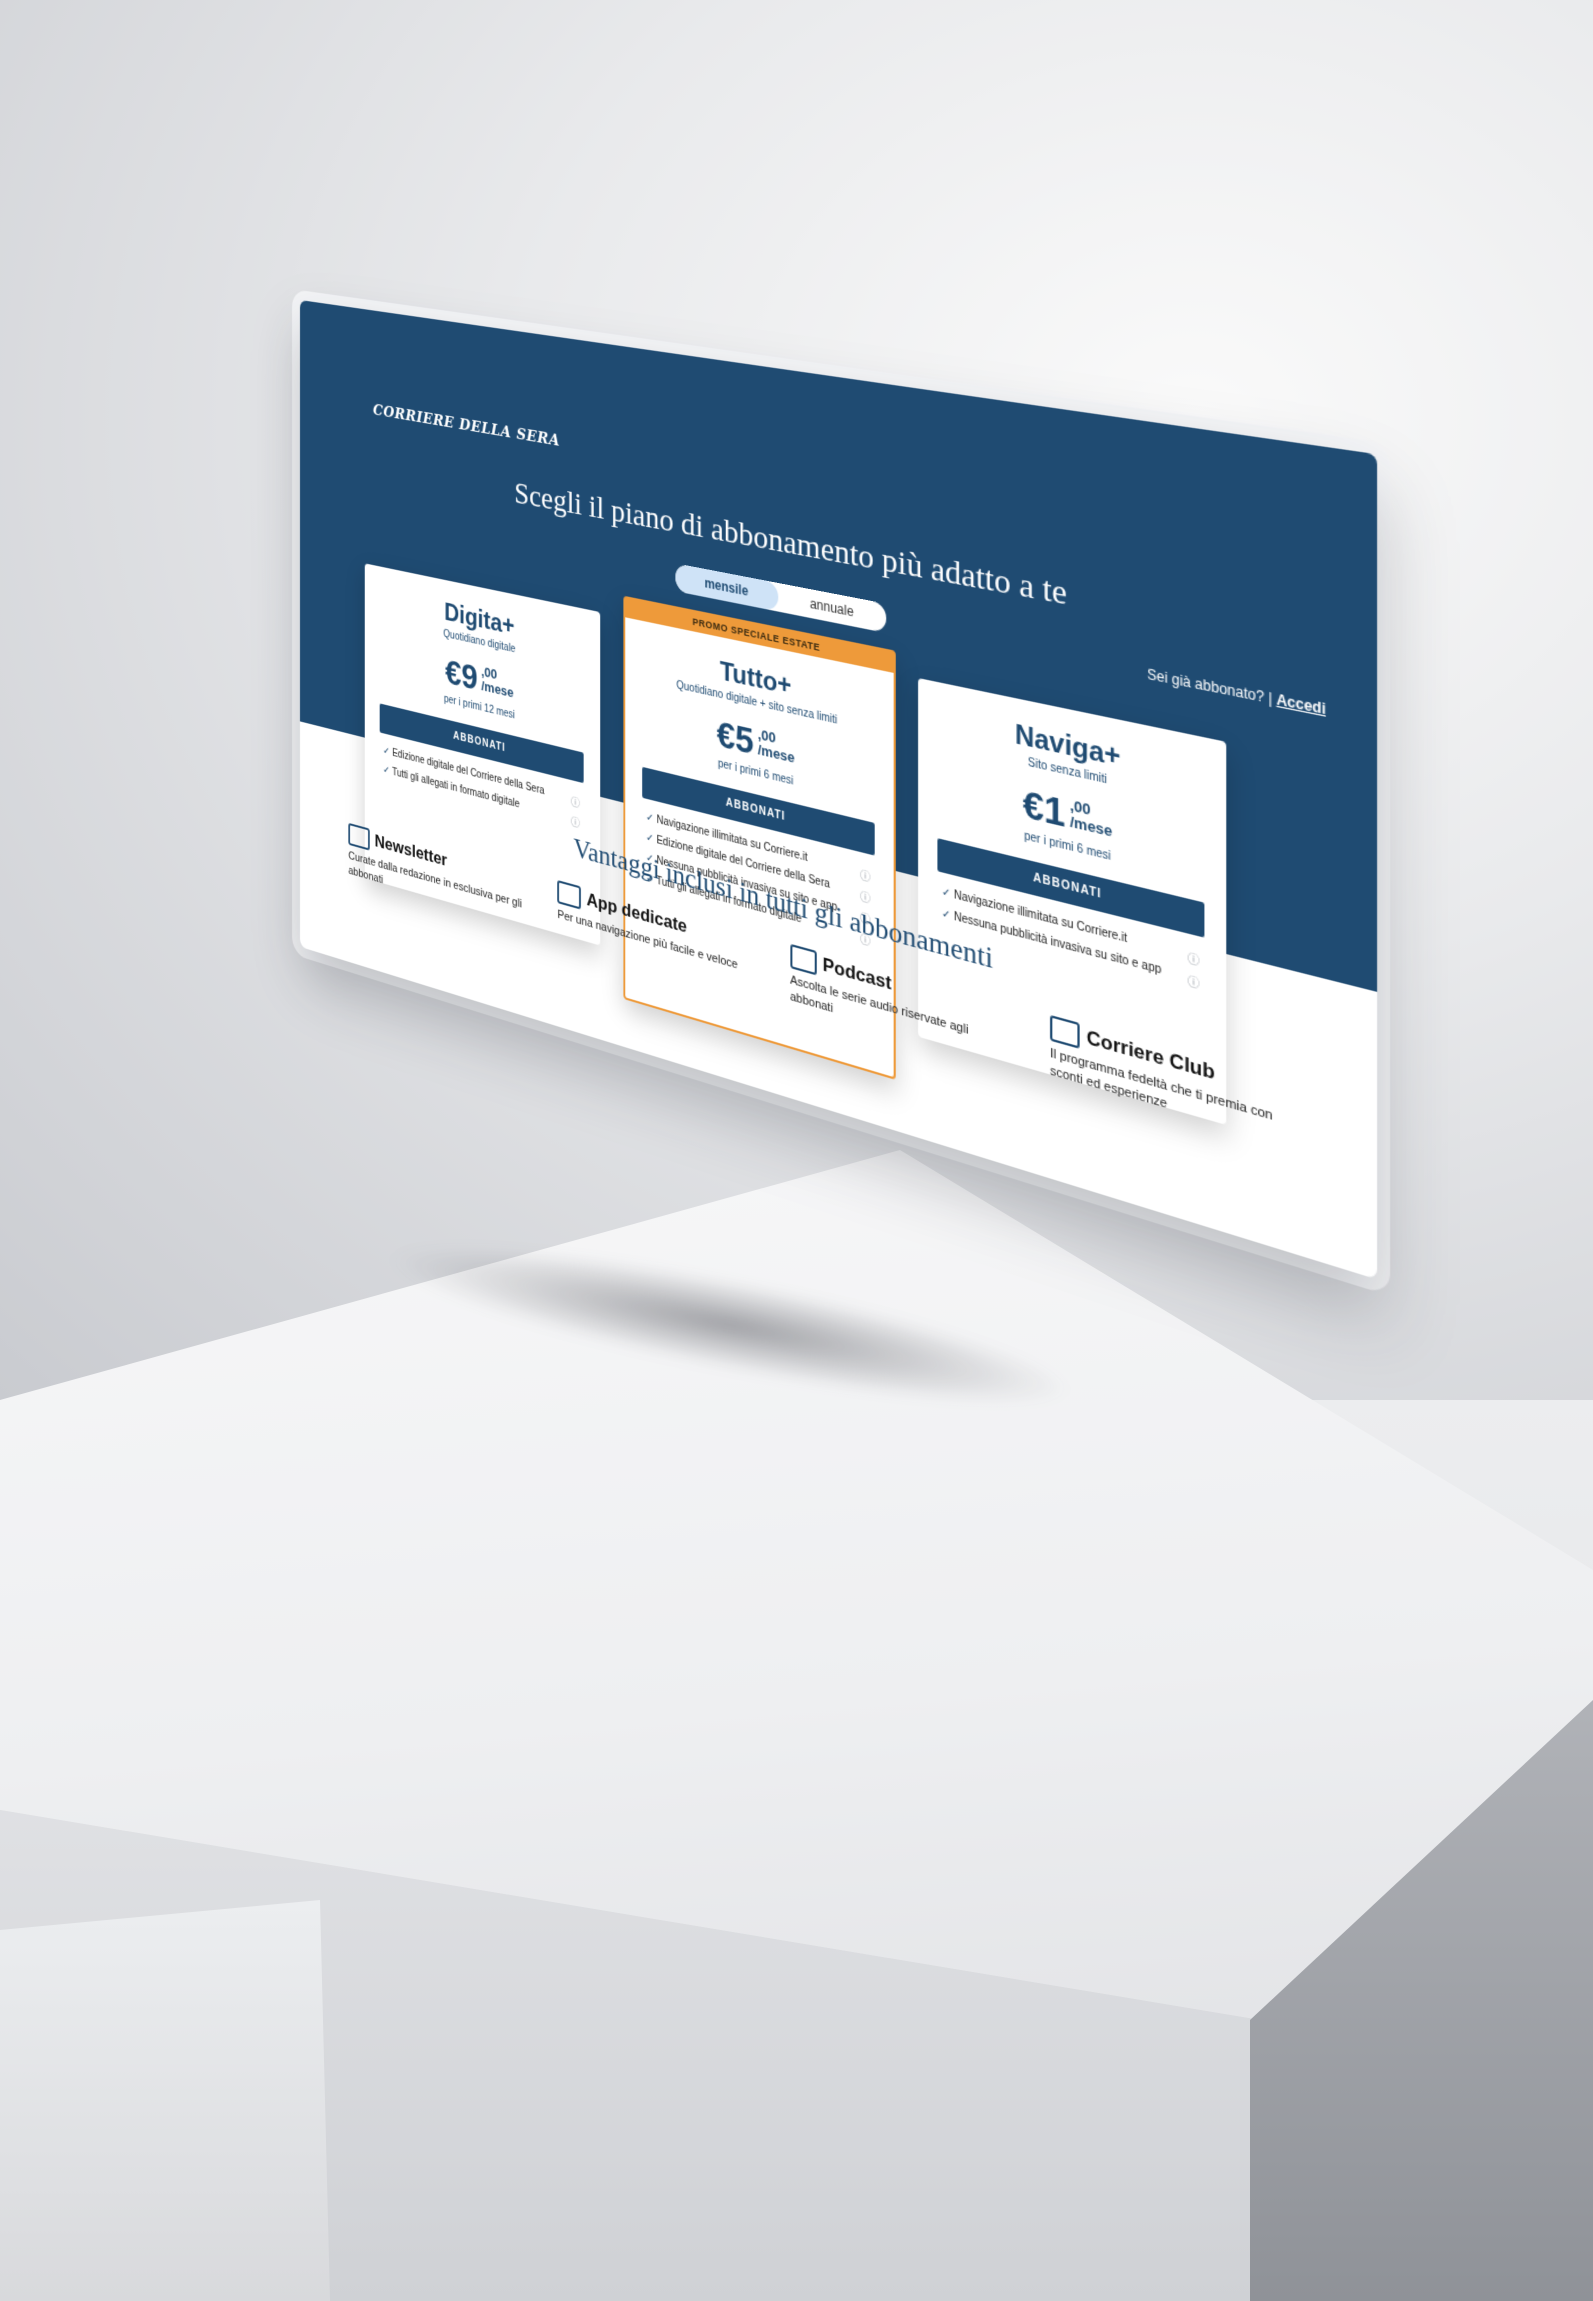  I want to click on price-main: €5, so click(735, 738).